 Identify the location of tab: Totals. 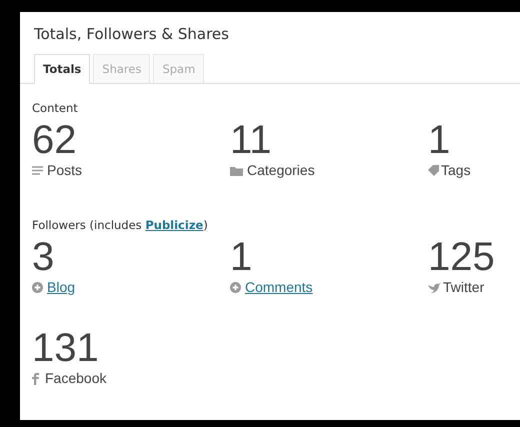
(62, 69).